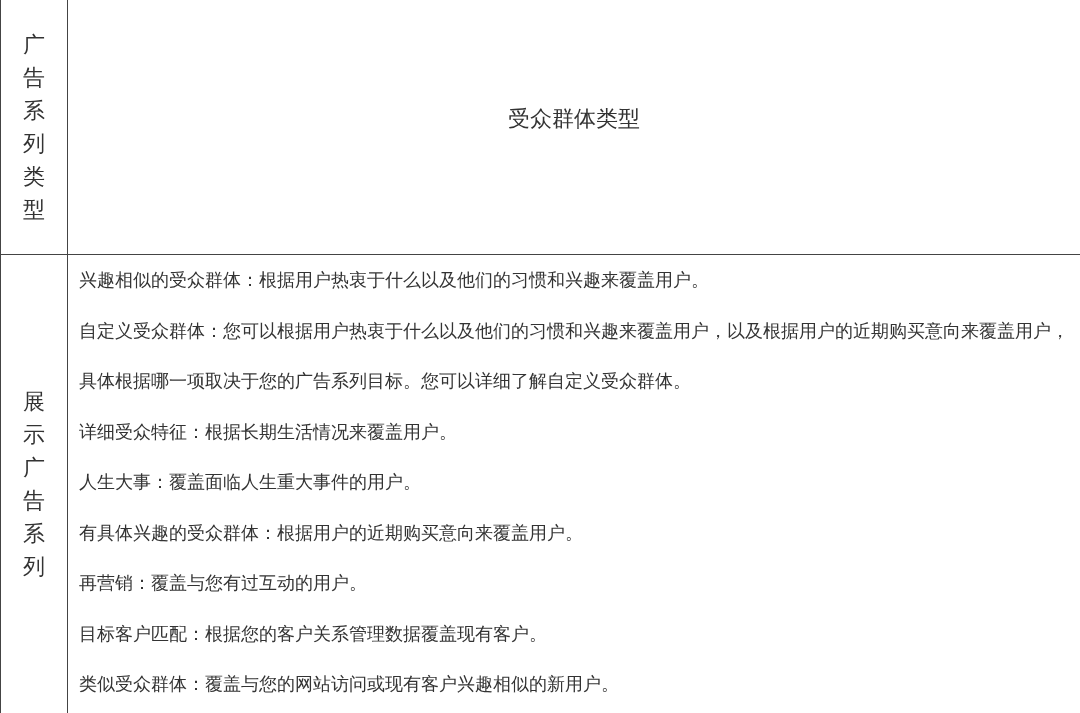 The height and width of the screenshot is (713, 1080). I want to click on audience-type-text: 人生大事：覆盖面临人生重大事件的用户。, so click(250, 482).